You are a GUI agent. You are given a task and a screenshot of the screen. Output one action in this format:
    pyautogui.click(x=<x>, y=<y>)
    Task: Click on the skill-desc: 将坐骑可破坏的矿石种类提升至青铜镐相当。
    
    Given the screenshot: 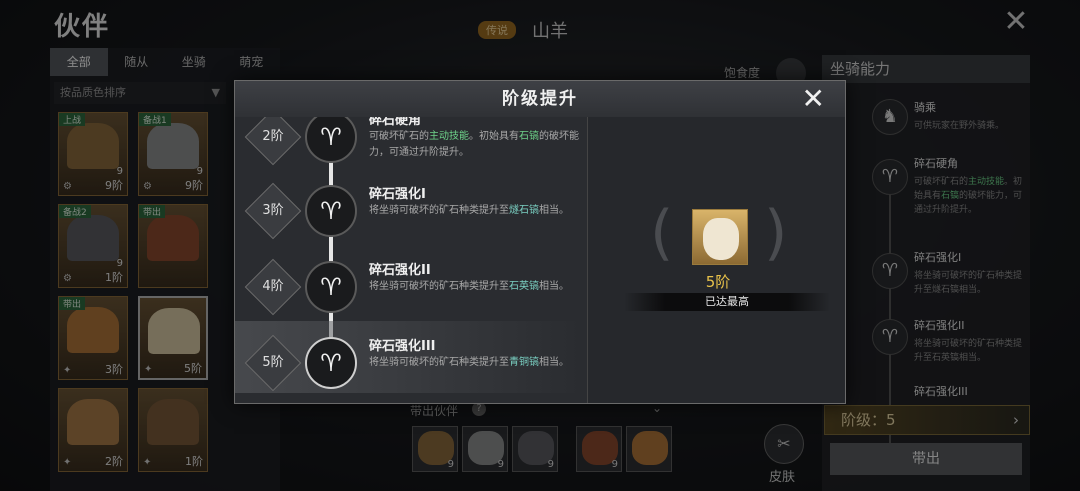 What is the action you would take?
    pyautogui.click(x=476, y=363)
    